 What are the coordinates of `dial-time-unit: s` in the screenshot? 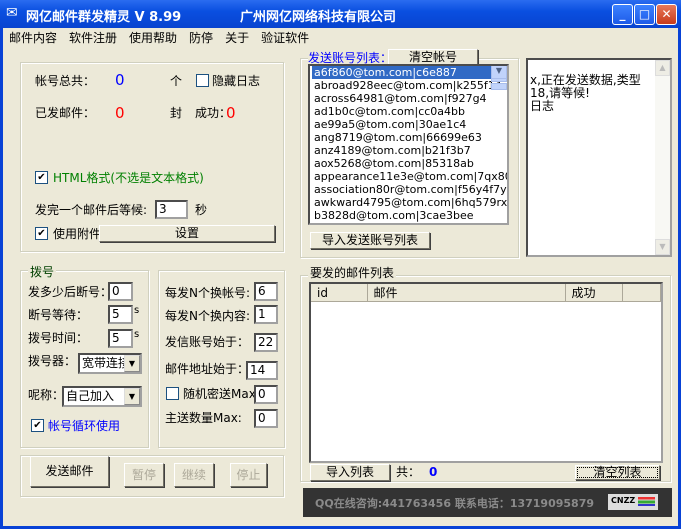 It's located at (137, 334).